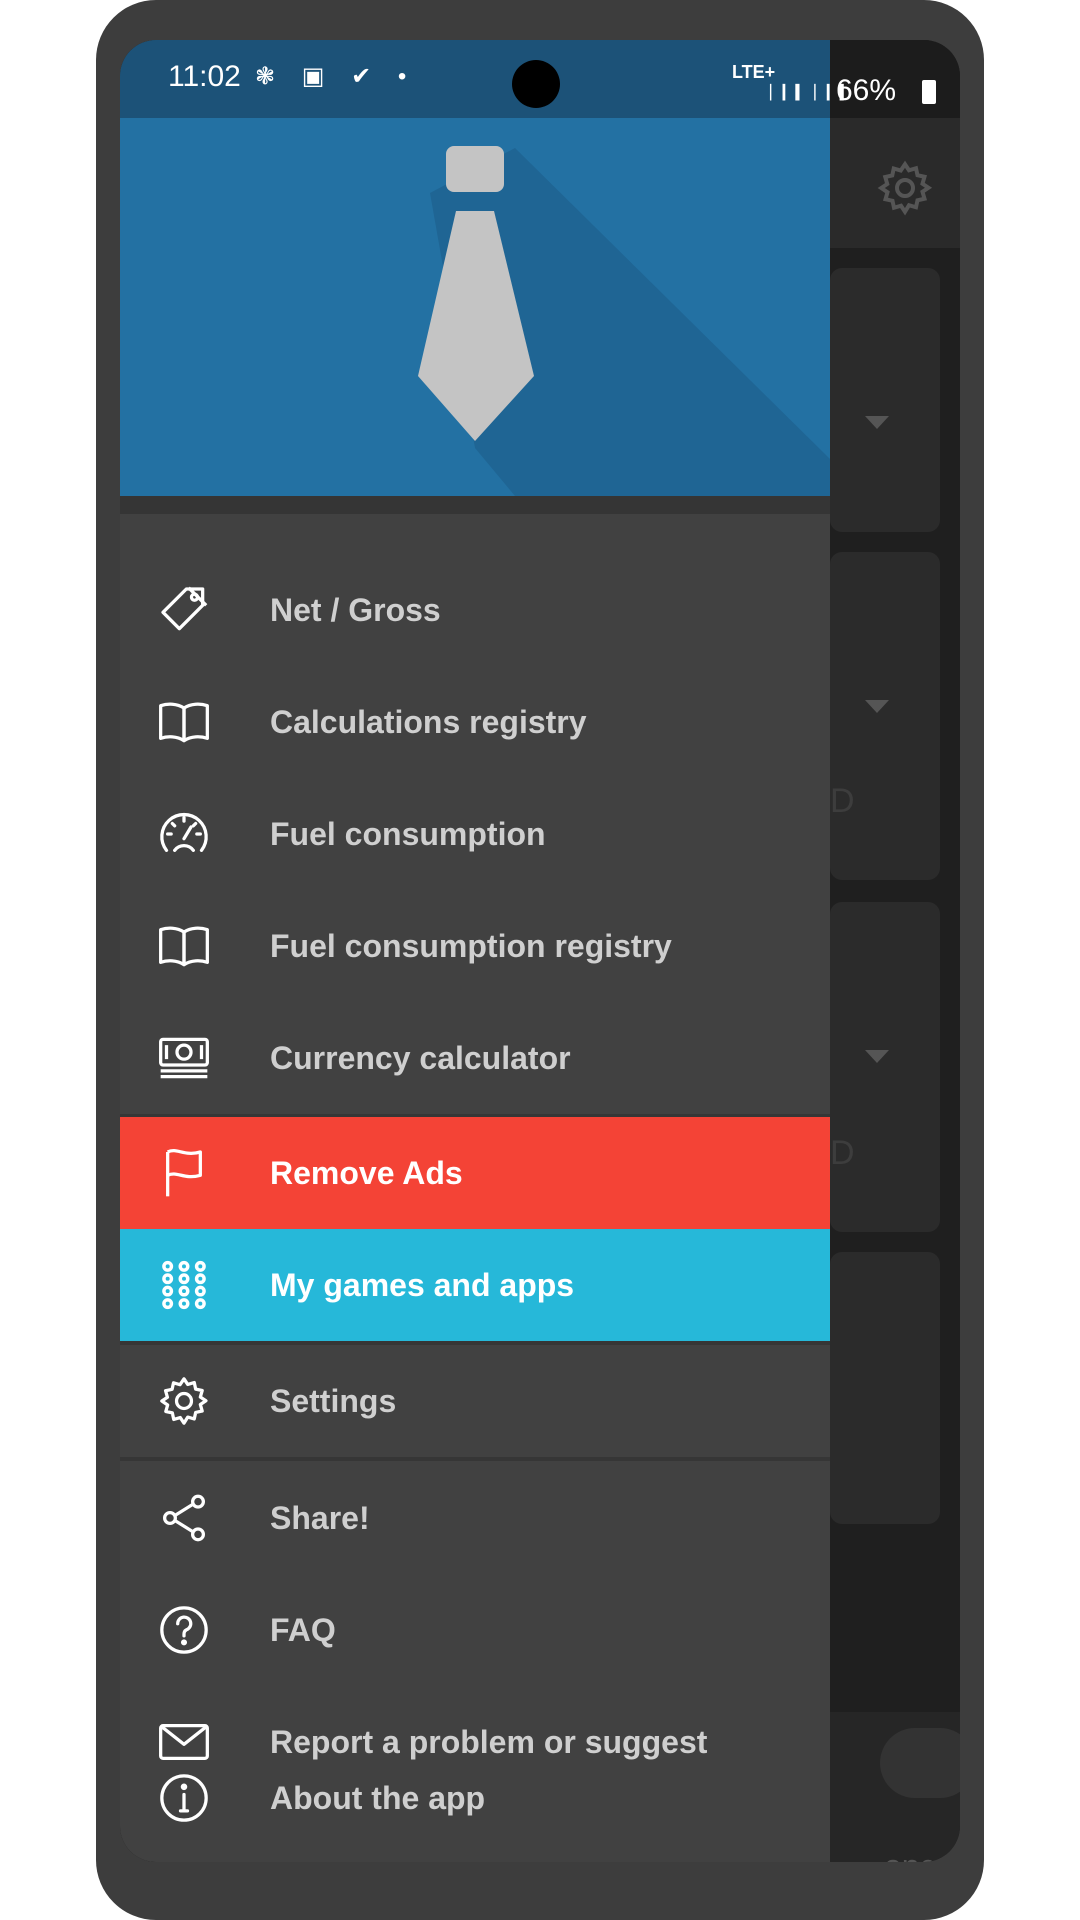 The image size is (1080, 1920). What do you see at coordinates (184, 1058) in the screenshot?
I see `banknotes-icon` at bounding box center [184, 1058].